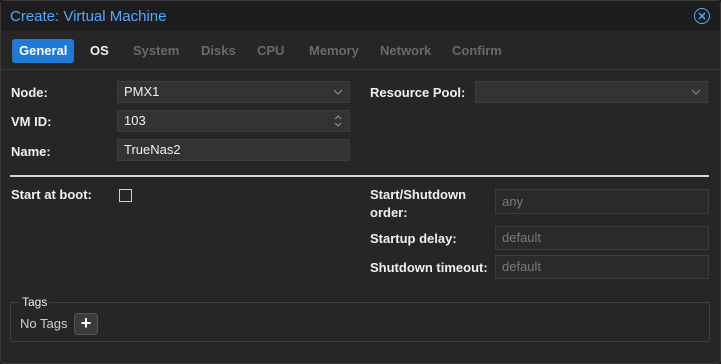 The image size is (721, 364). What do you see at coordinates (602, 238) in the screenshot?
I see `startup-delay-input: default` at bounding box center [602, 238].